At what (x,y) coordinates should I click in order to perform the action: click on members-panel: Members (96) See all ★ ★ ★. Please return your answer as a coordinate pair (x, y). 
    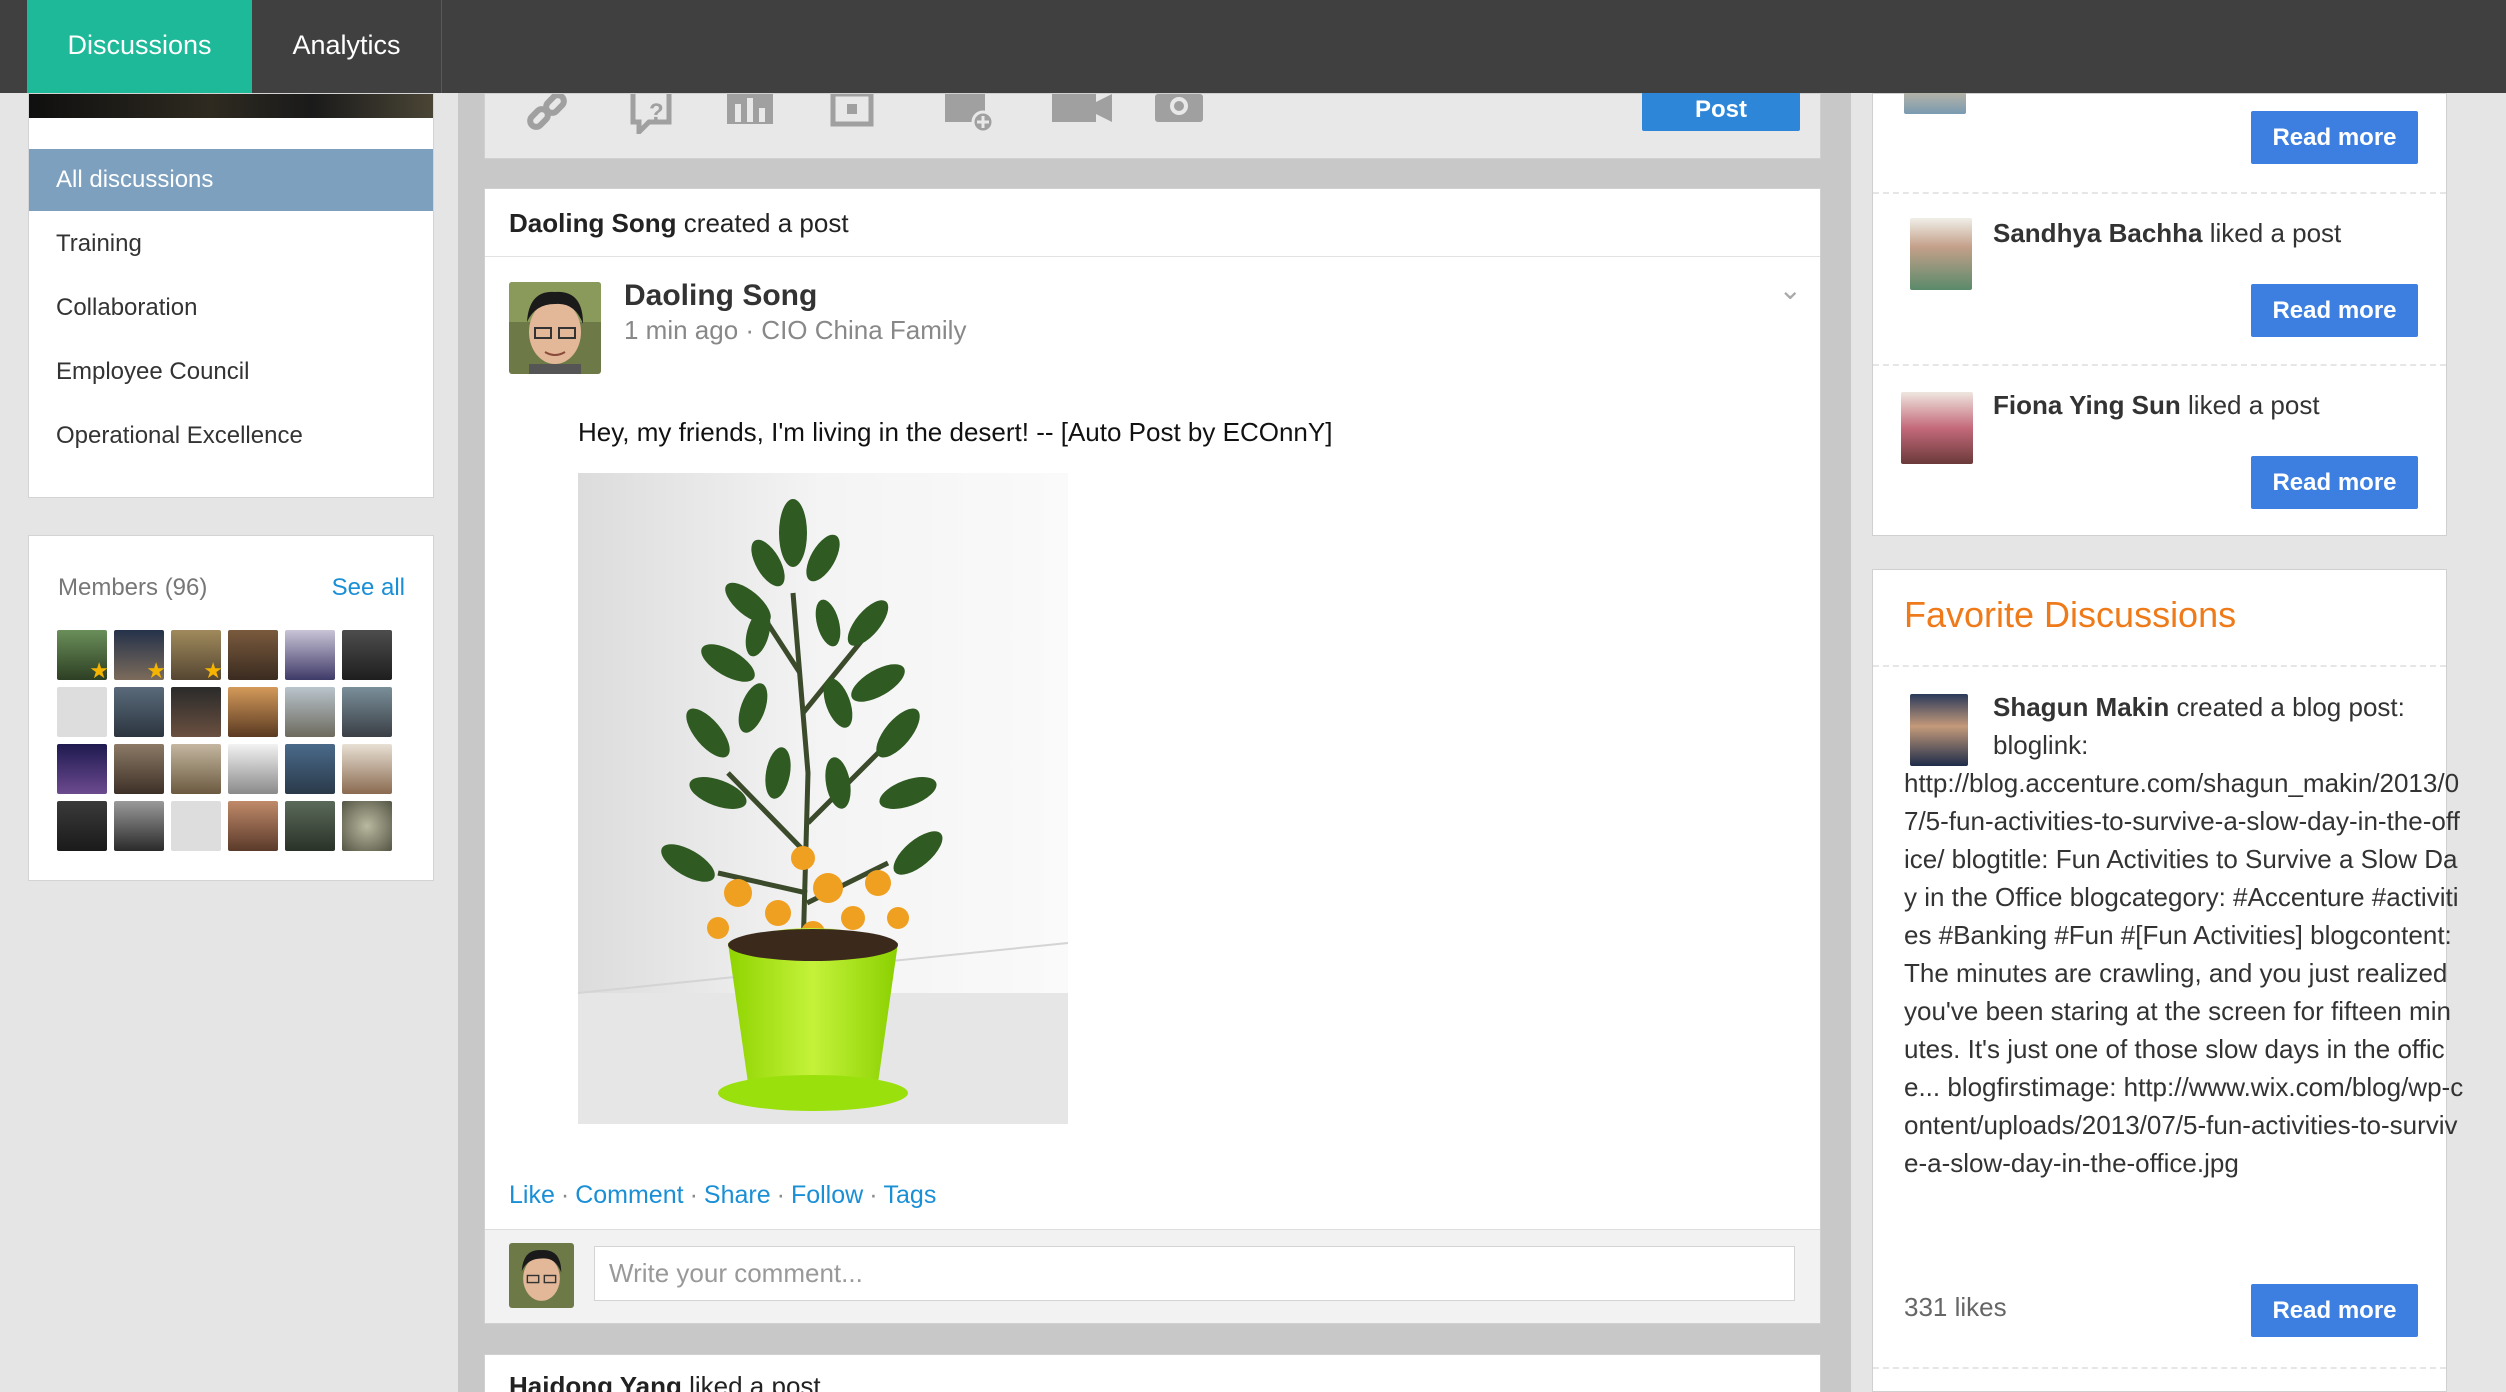
    Looking at the image, I should click on (231, 708).